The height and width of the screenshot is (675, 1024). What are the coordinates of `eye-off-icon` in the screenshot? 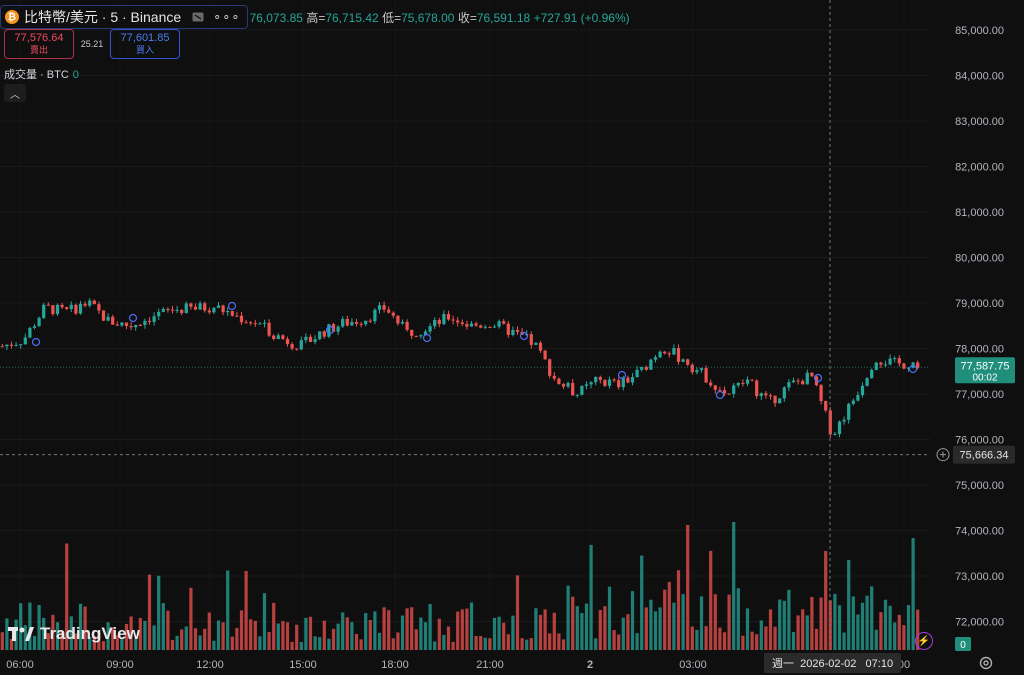 It's located at (198, 17).